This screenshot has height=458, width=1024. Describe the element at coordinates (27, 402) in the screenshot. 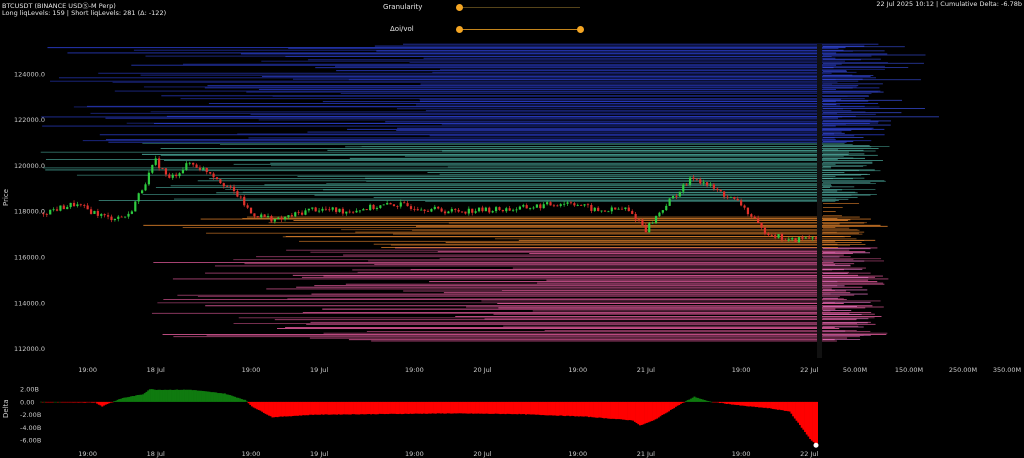

I see `delta-tick-label: 0.00` at that location.